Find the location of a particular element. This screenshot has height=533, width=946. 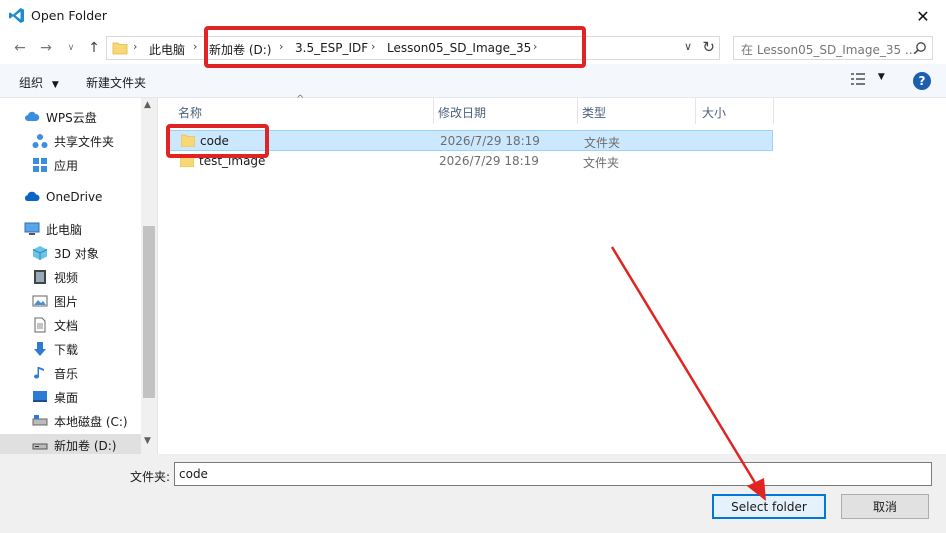

breadcrumb-this-pc: 此电脑 is located at coordinates (167, 49).